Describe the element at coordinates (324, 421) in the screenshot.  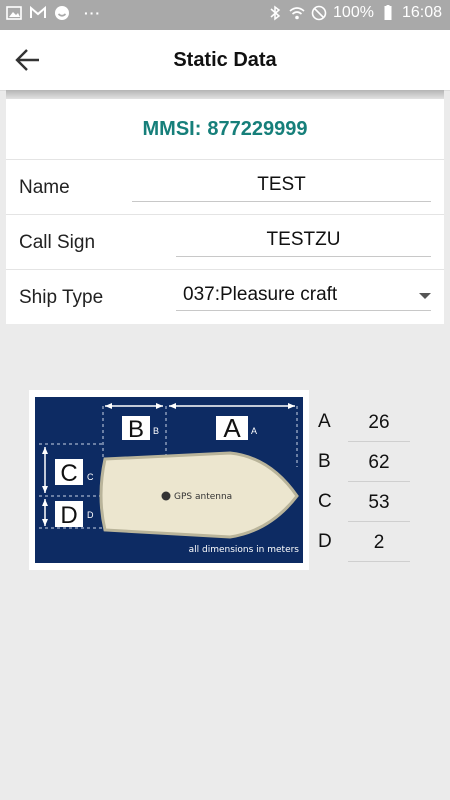
I see `dim-label-a: A` at that location.